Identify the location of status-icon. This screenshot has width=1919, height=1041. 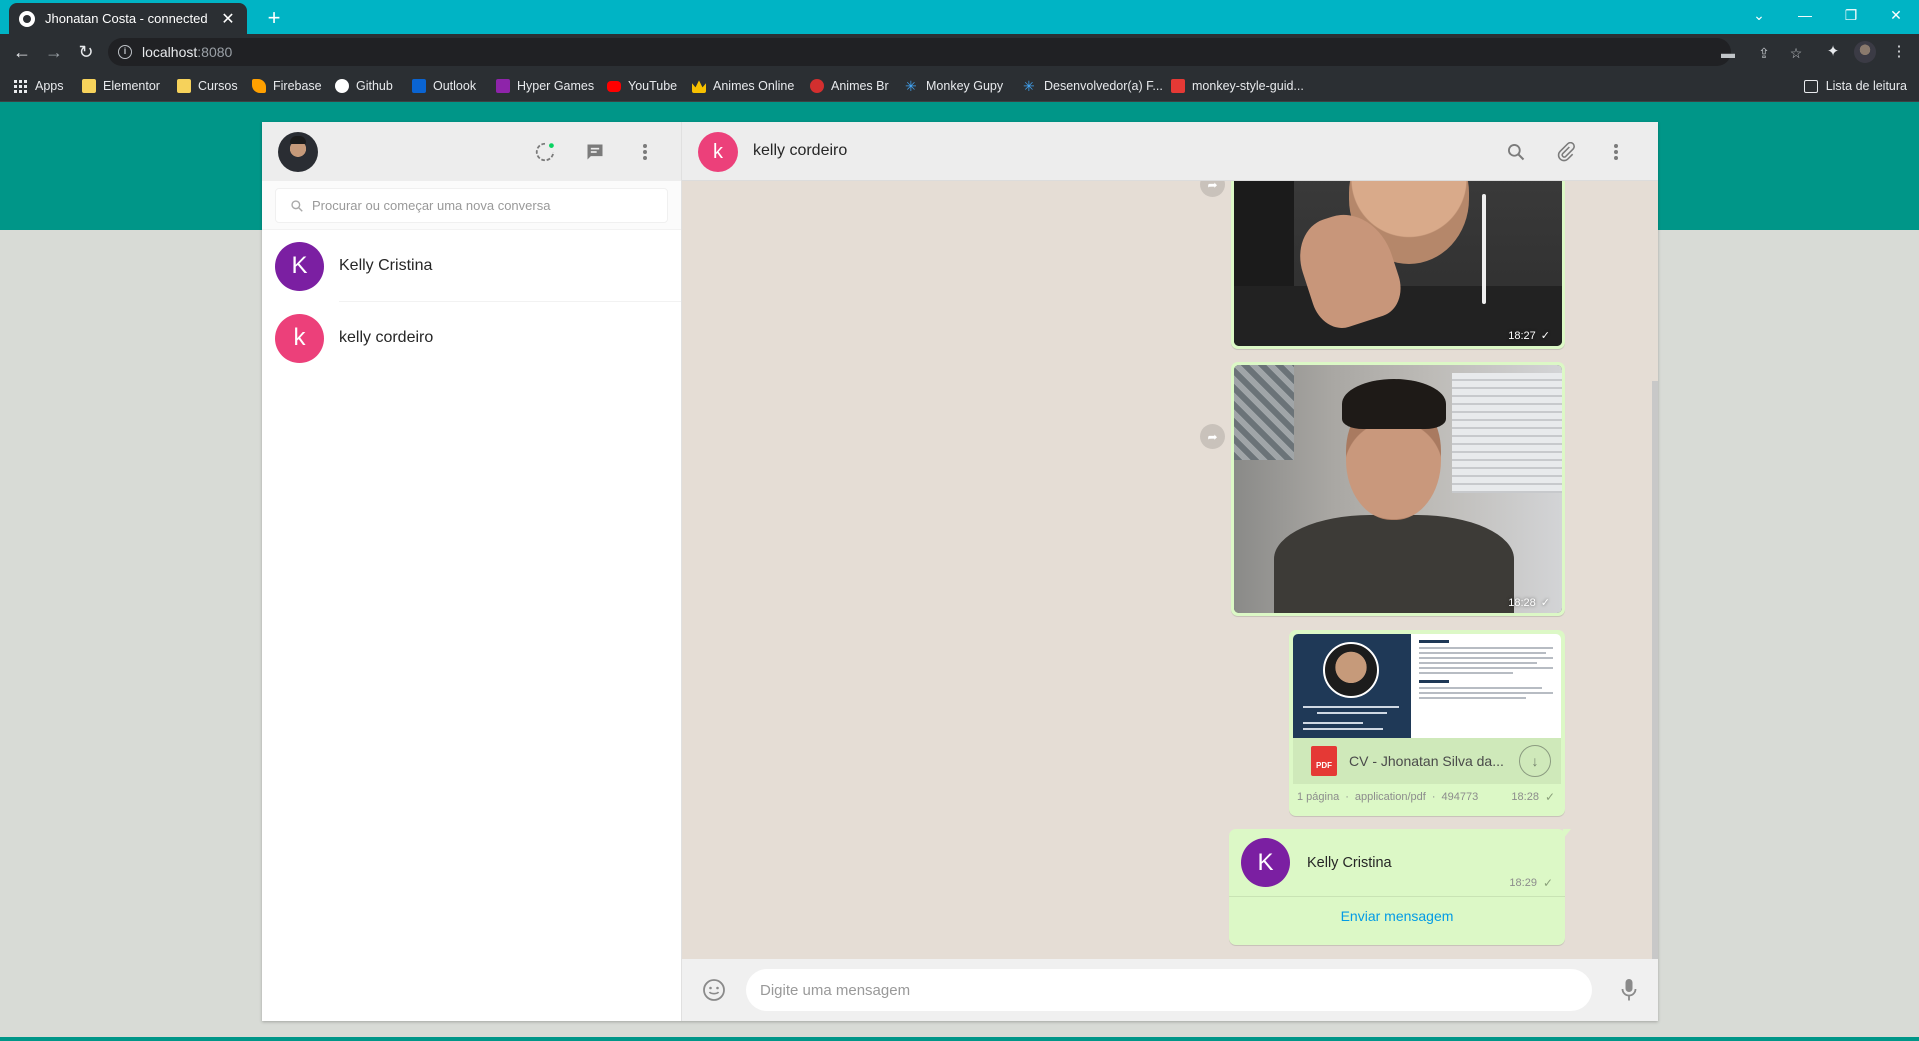
(545, 152).